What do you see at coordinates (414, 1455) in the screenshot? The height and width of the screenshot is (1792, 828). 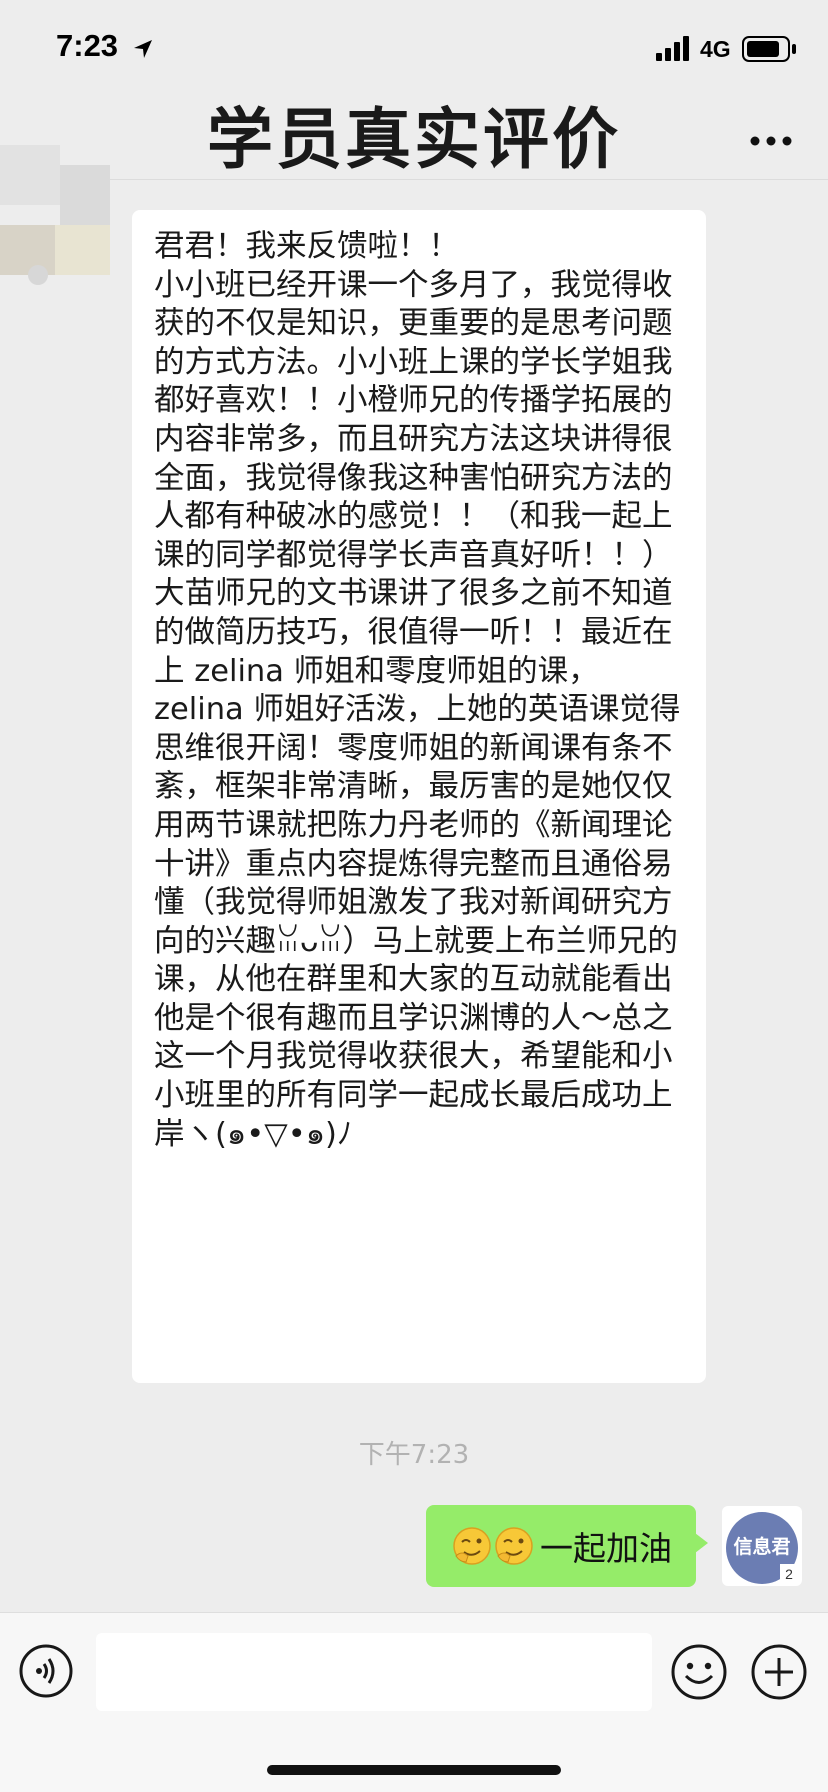 I see `message-timestamp: 下午7:23` at bounding box center [414, 1455].